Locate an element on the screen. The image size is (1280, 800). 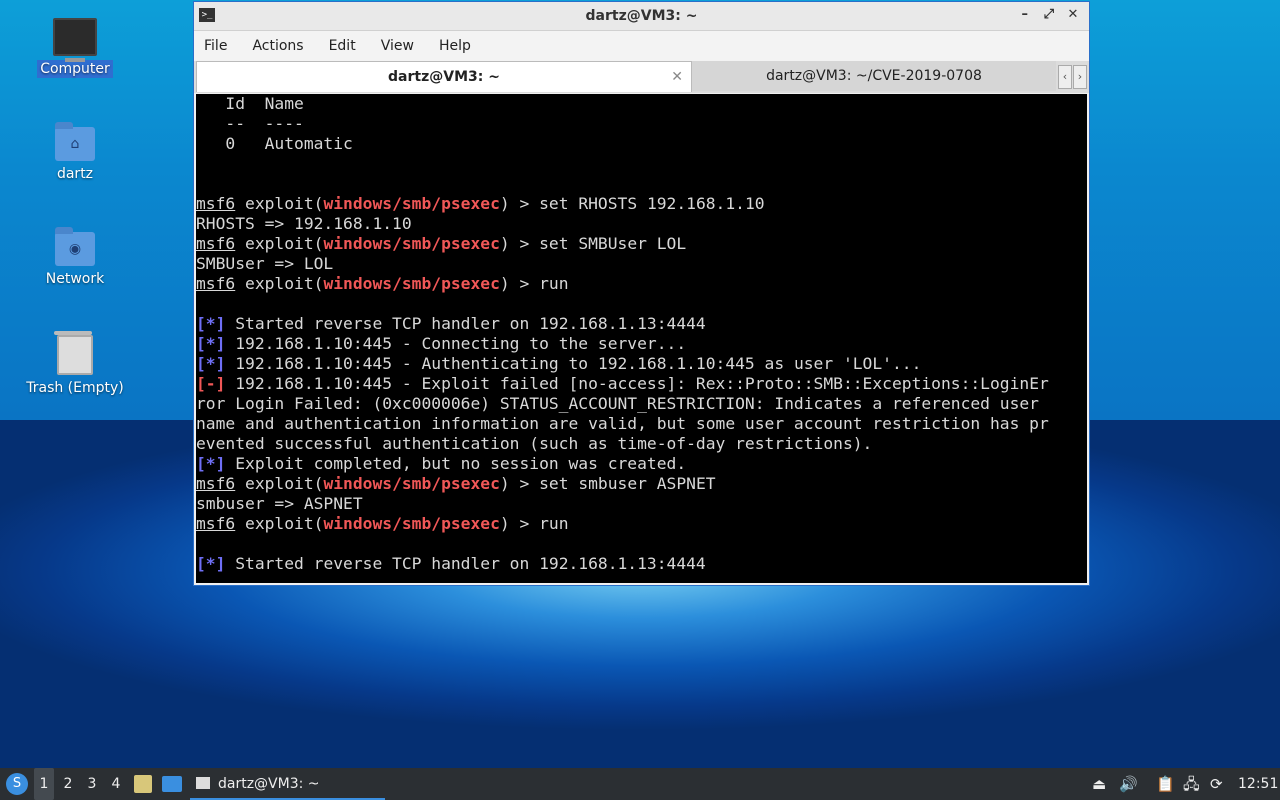
taskbar-window-label: dartz@VM3: ~ is located at coordinates (269, 784).